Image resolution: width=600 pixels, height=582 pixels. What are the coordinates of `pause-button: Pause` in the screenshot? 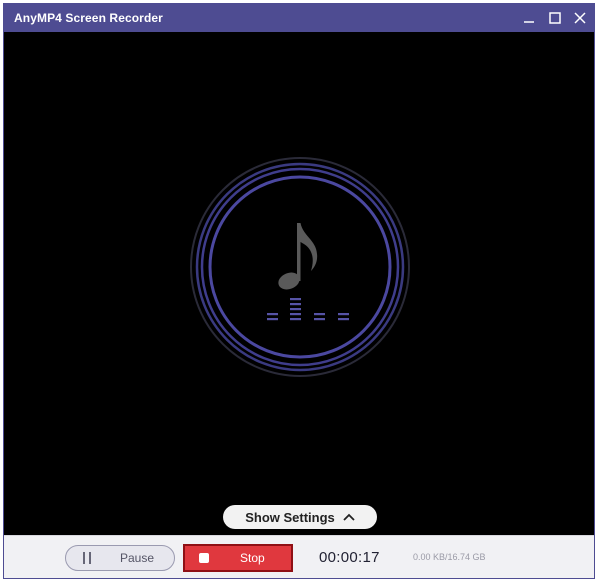 It's located at (120, 558).